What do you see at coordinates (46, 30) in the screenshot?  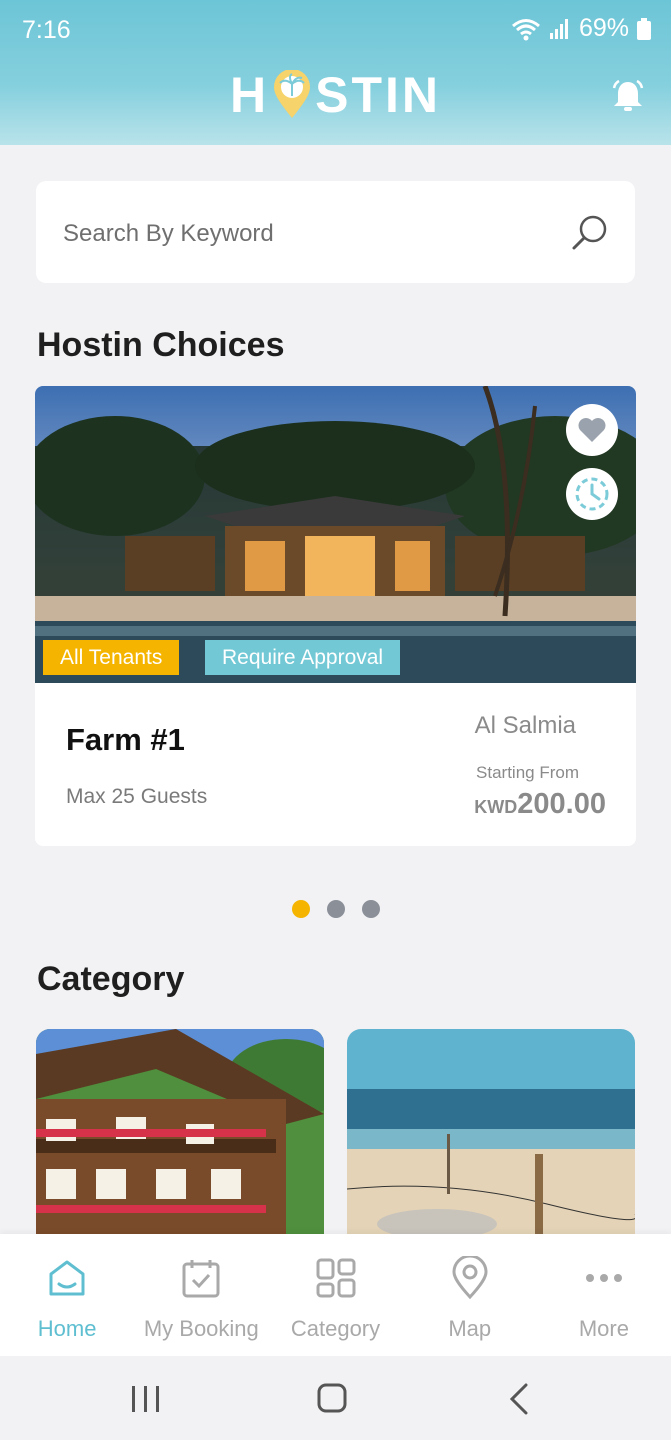 I see `status-time: 7:16` at bounding box center [46, 30].